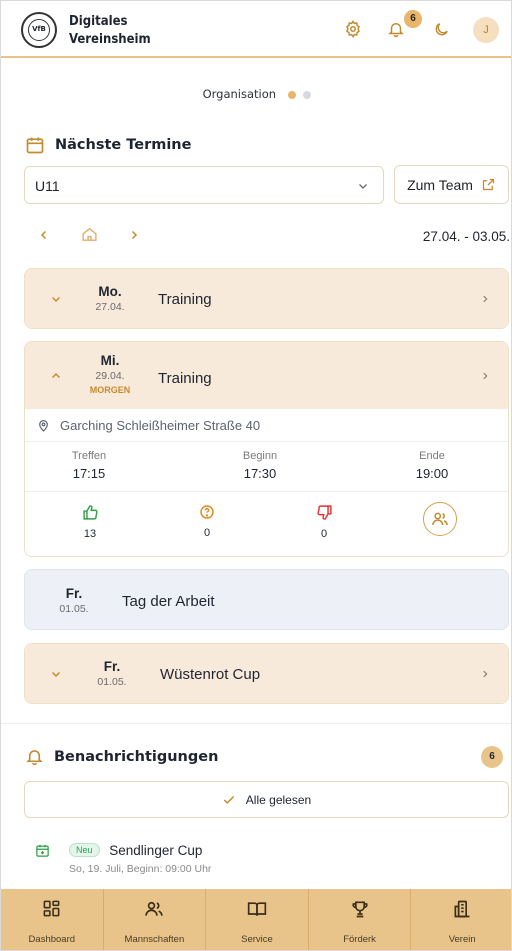 The width and height of the screenshot is (512, 951). I want to click on nav-label: Service, so click(257, 939).